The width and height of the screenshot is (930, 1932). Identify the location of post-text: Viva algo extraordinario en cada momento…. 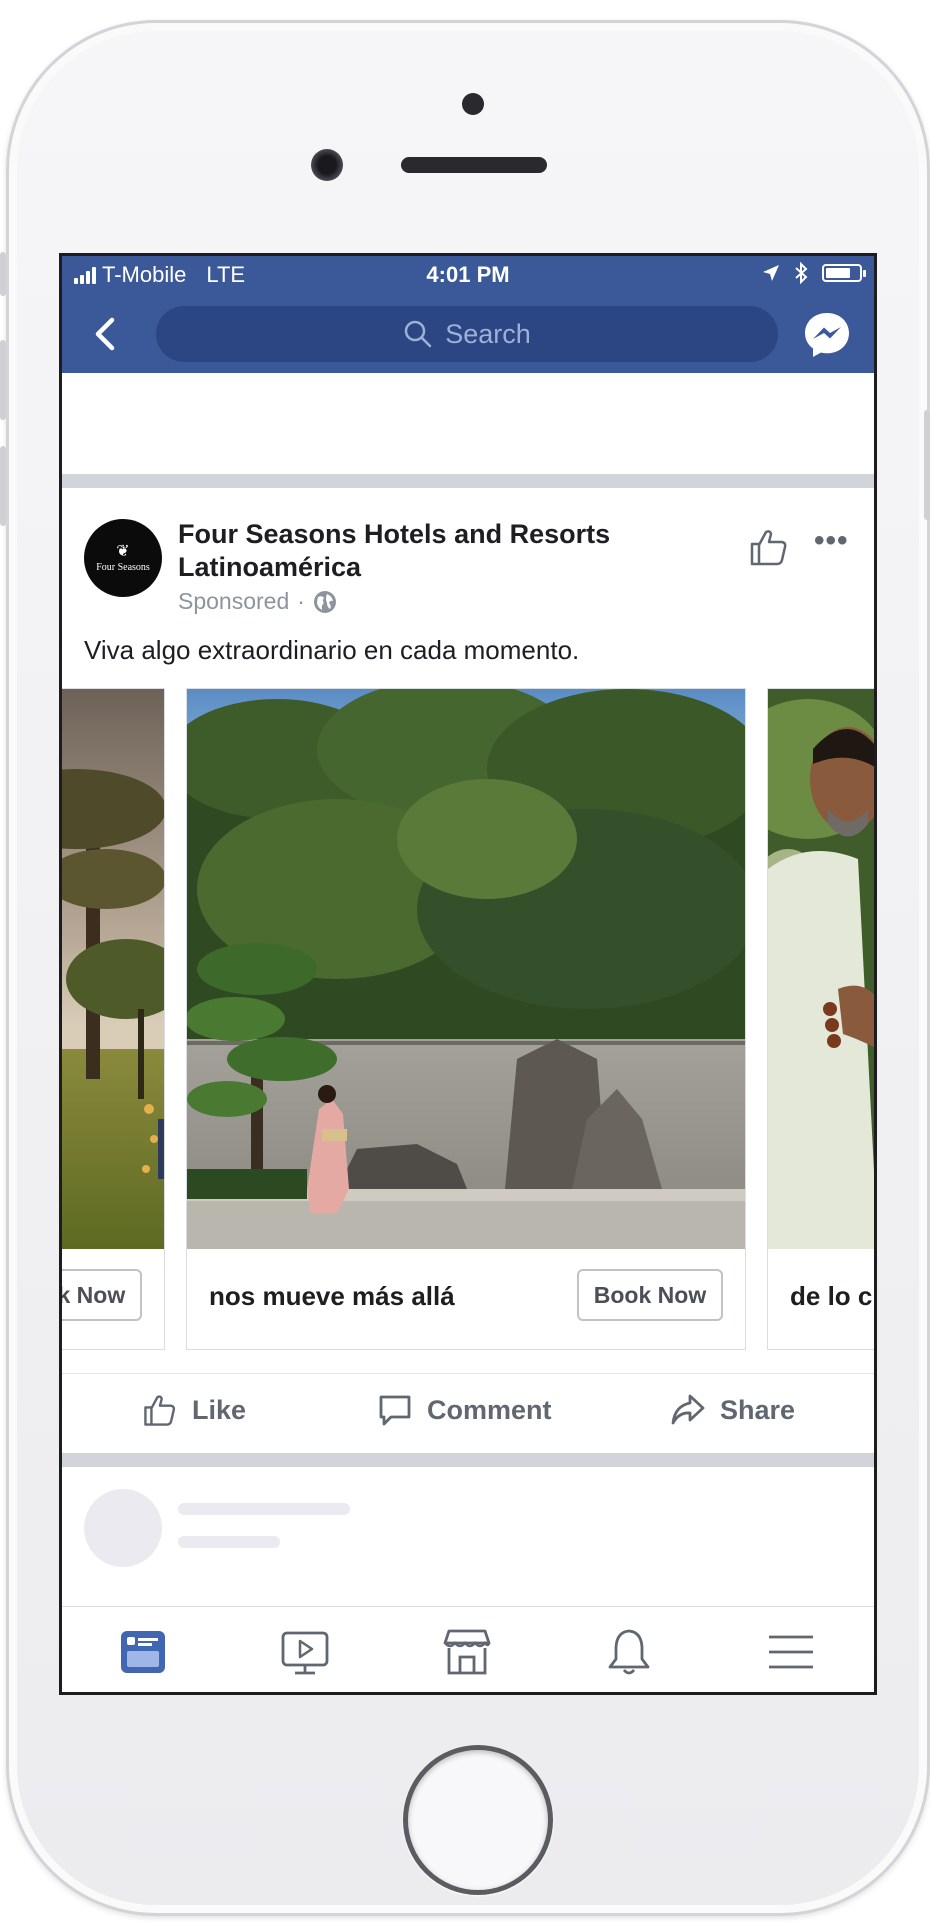
(332, 650).